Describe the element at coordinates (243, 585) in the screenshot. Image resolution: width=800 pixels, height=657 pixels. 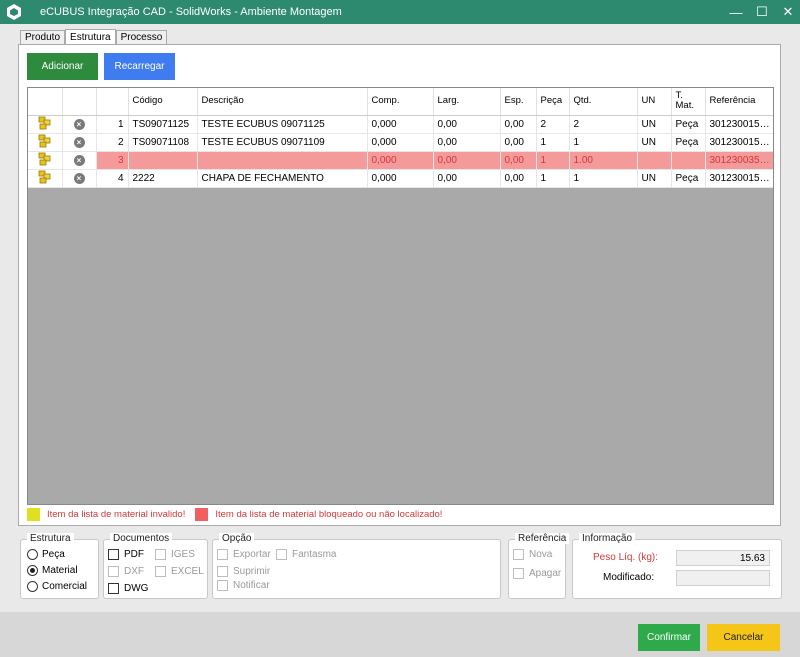
I see `checkbox-notificar: Notificar` at that location.